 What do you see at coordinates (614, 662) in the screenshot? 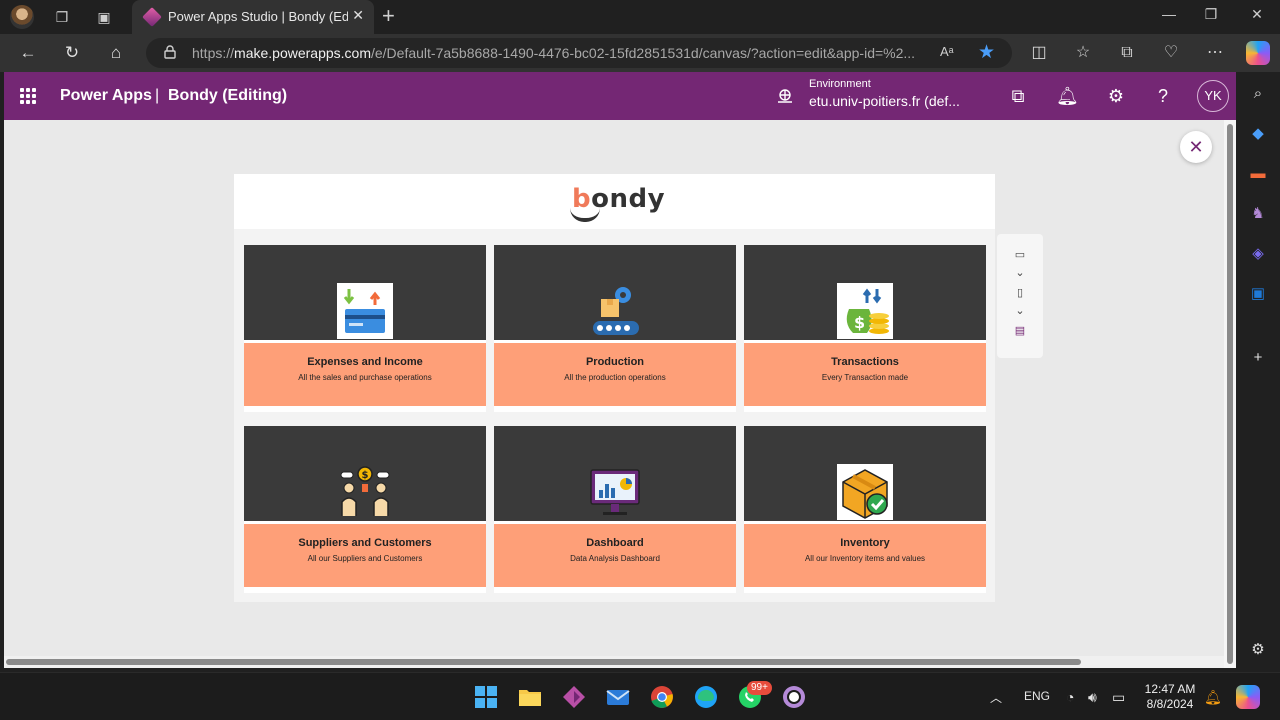
I see `horizontal-scrollbar` at bounding box center [614, 662].